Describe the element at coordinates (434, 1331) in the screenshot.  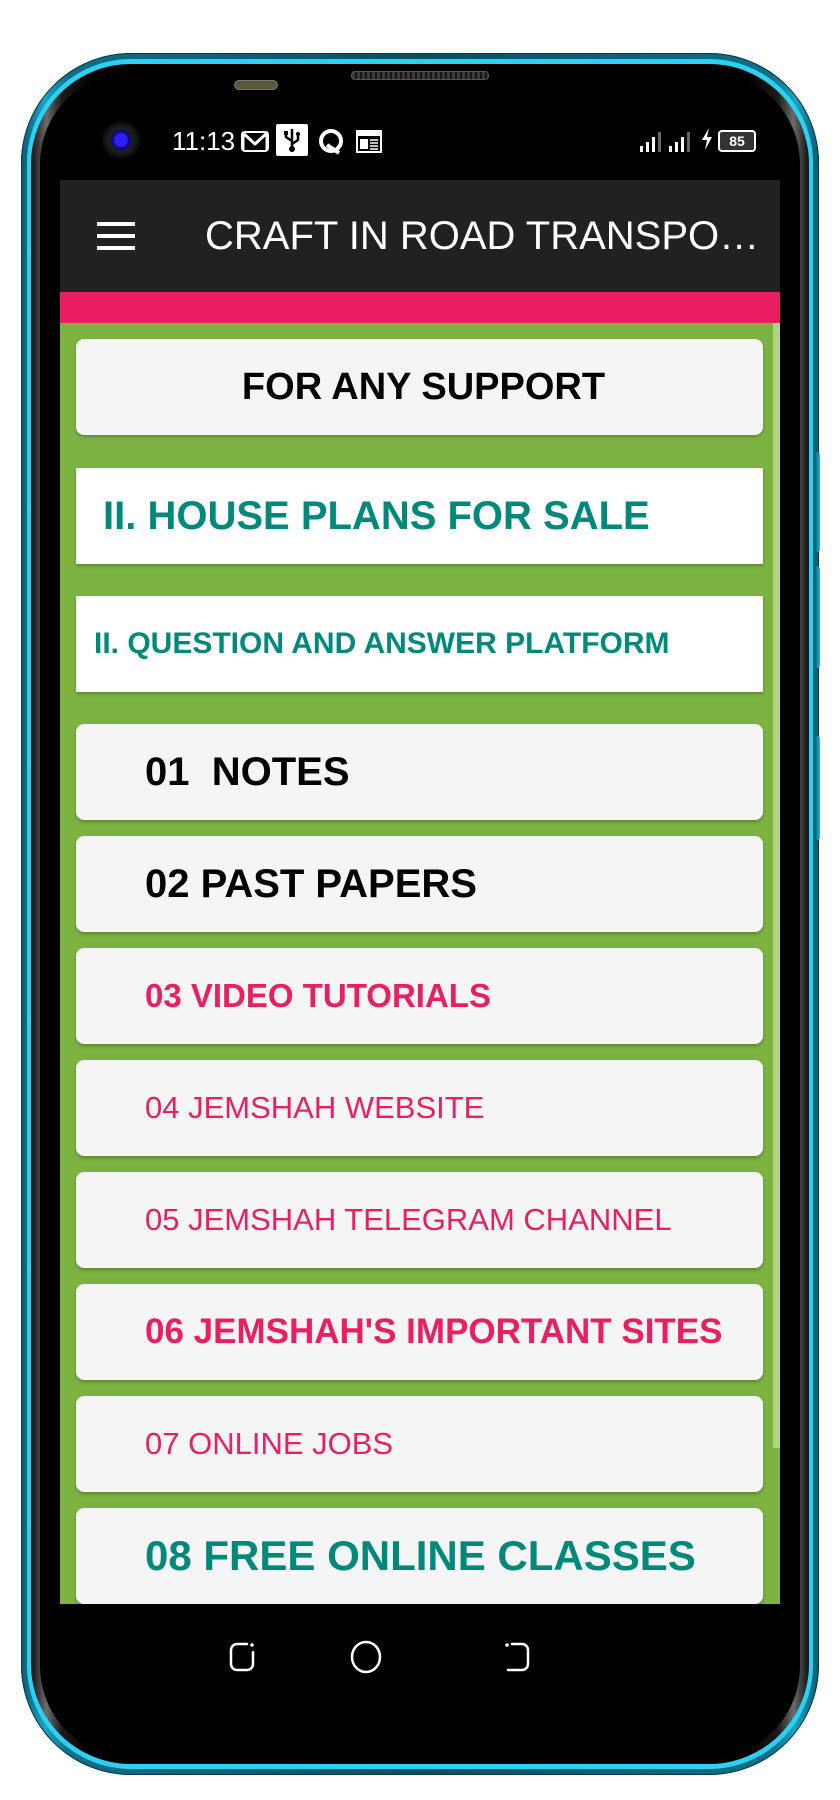
I see `important-sites-label: 06 JEMSHAH'S IMPORTANT SITES` at that location.